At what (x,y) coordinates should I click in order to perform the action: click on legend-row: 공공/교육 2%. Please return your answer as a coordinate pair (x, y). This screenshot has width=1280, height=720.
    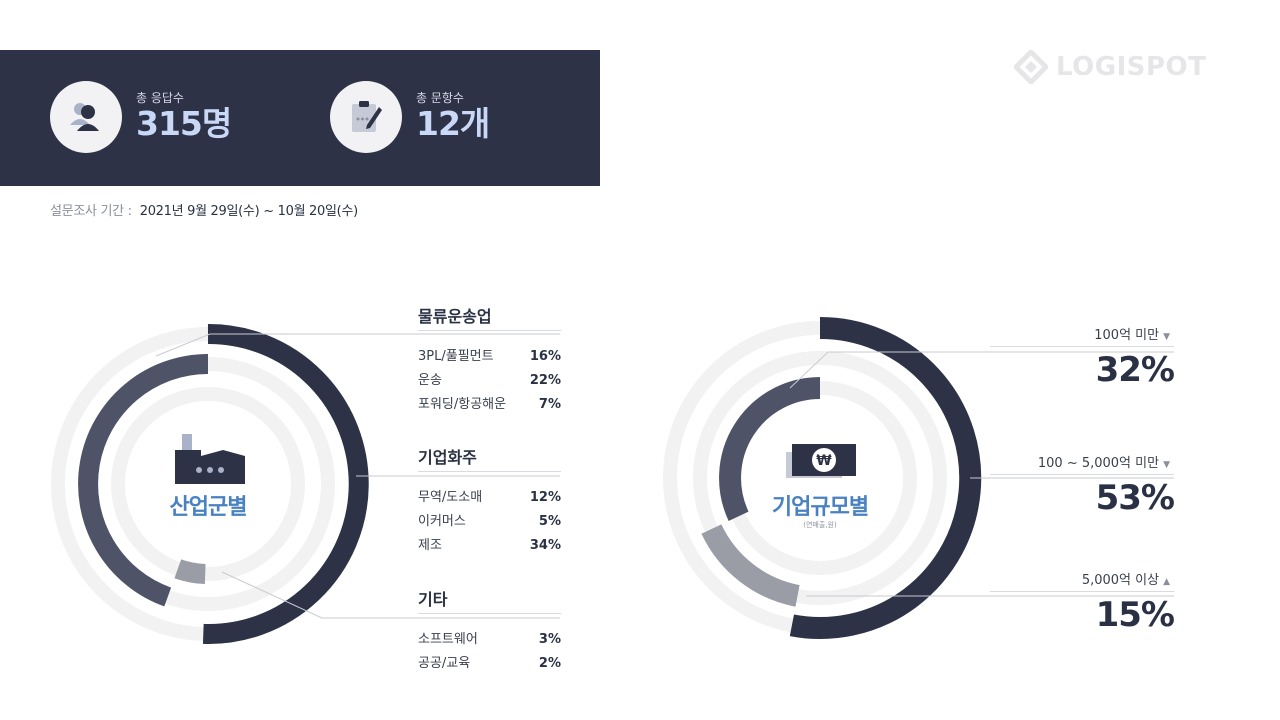
    Looking at the image, I should click on (489, 664).